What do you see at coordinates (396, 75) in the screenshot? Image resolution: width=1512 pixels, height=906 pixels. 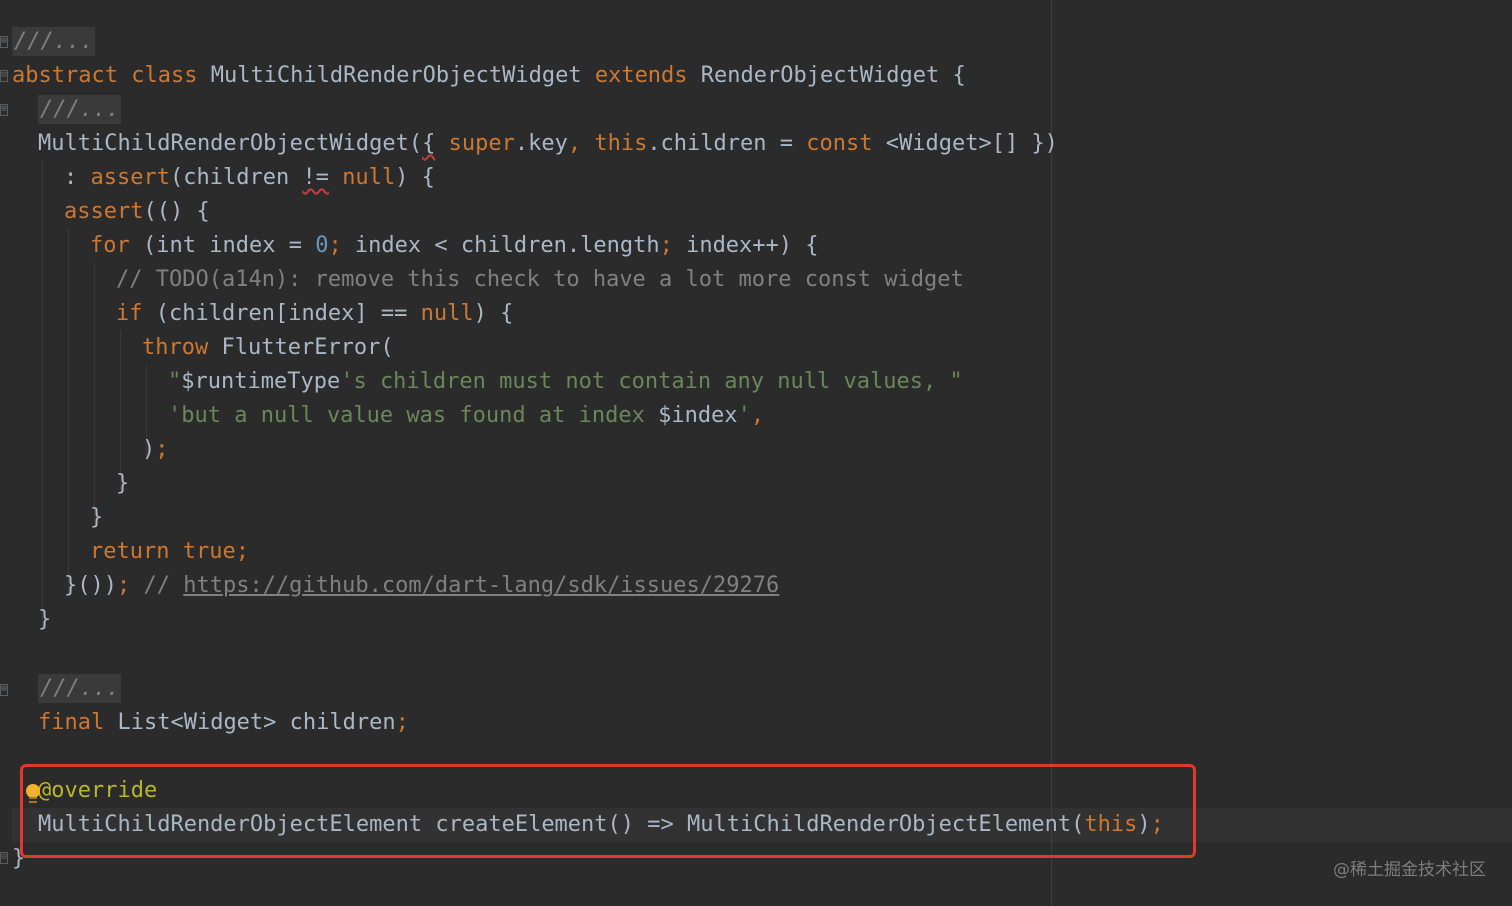 I see `class-name: MultiChildRenderObjectWidget` at bounding box center [396, 75].